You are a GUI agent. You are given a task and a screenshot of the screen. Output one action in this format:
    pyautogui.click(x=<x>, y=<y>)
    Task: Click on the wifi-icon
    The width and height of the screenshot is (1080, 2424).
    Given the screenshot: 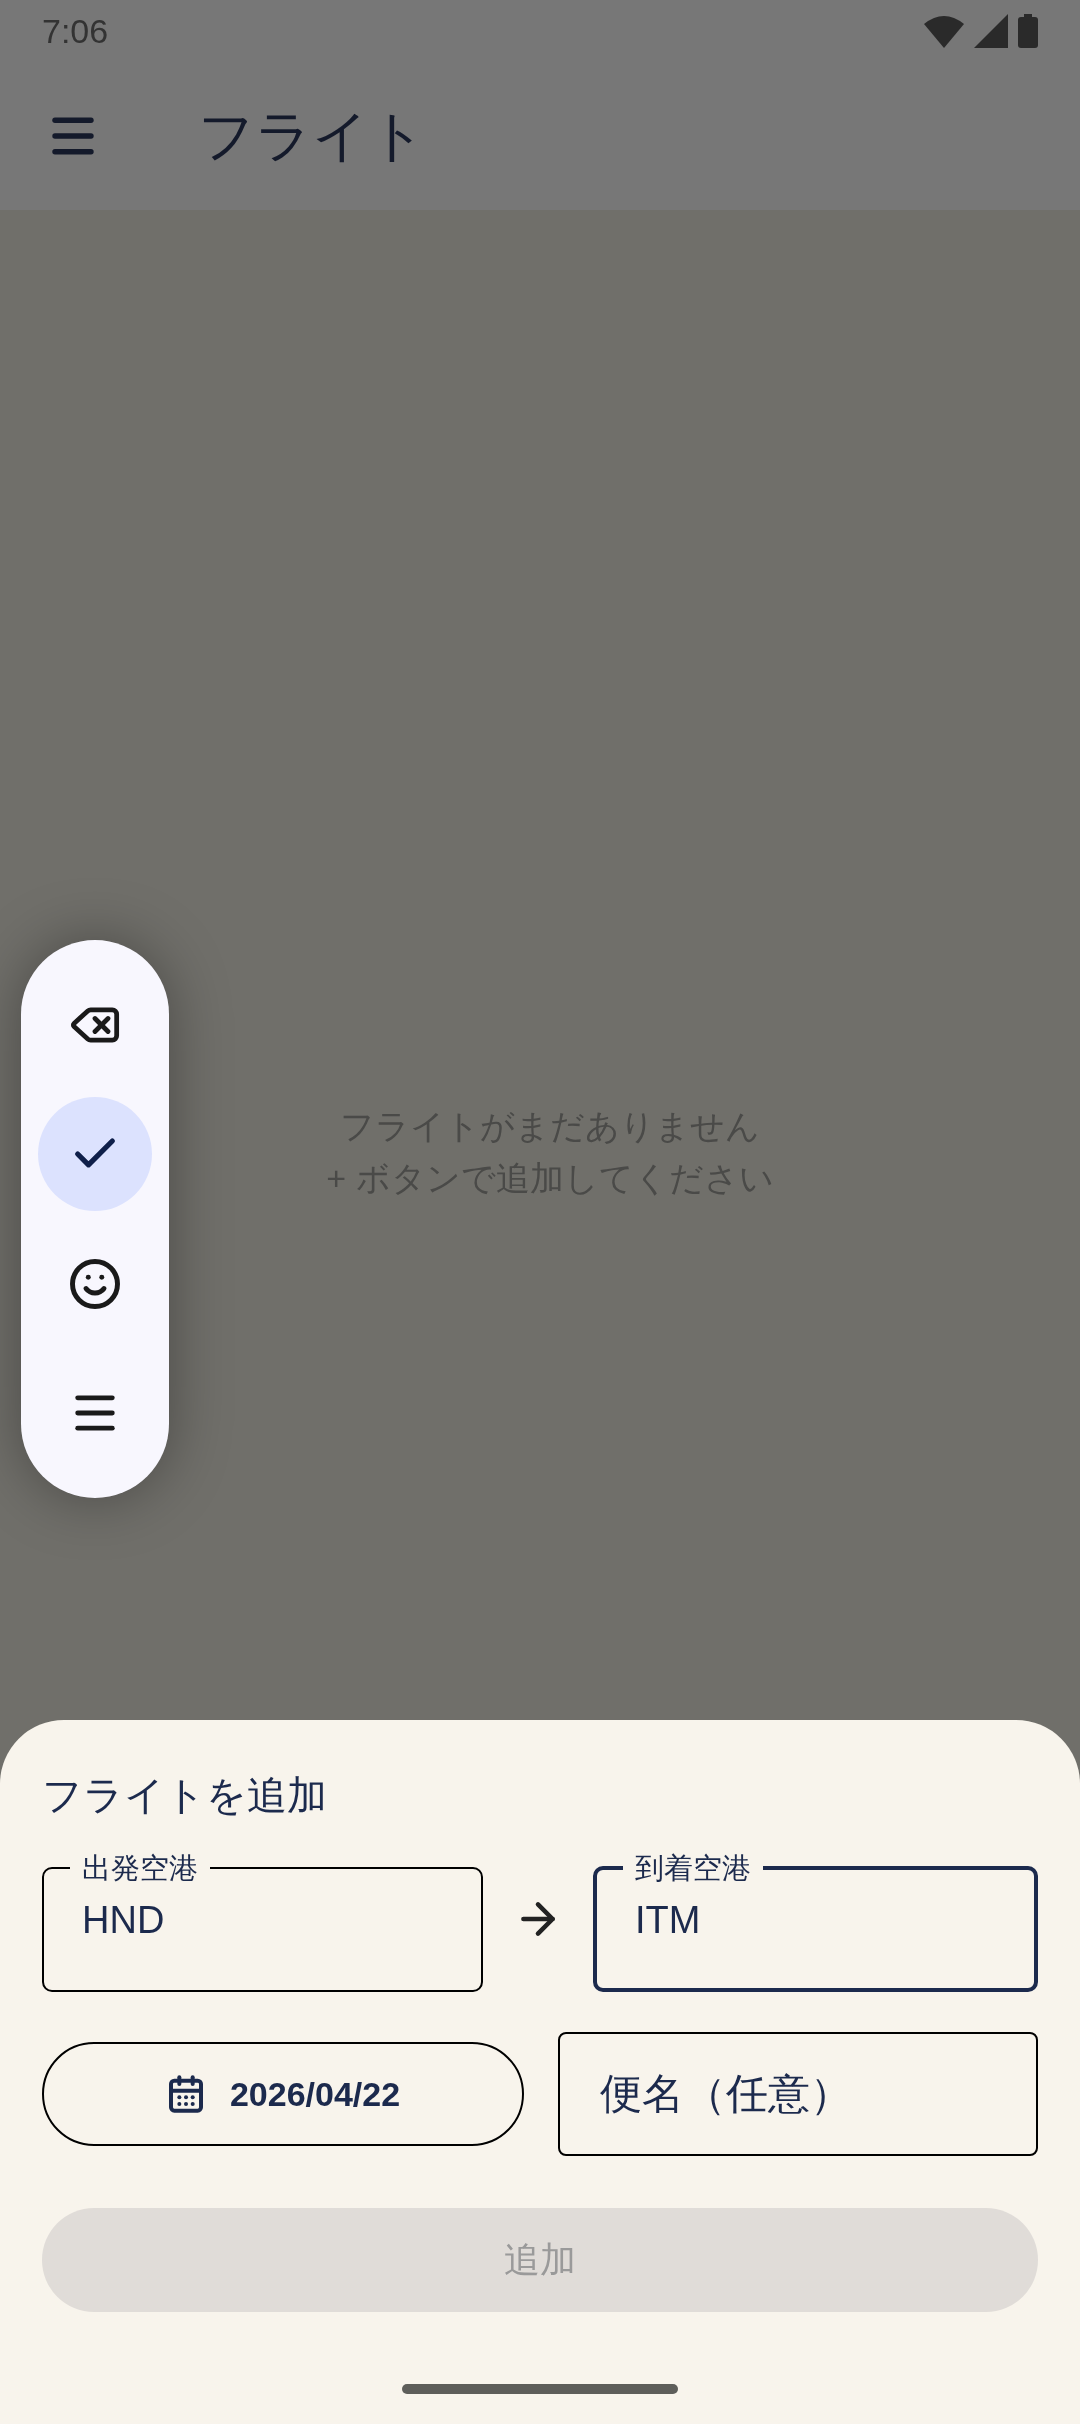 What is the action you would take?
    pyautogui.click(x=944, y=31)
    